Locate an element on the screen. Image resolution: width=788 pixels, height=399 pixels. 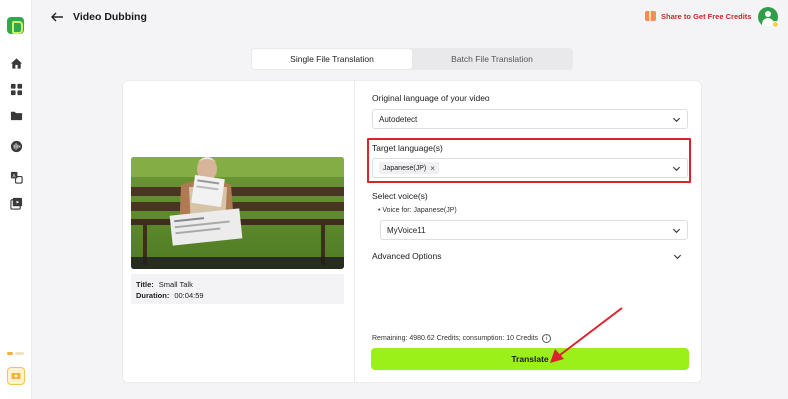
back-arrow-icon is located at coordinates (57, 17).